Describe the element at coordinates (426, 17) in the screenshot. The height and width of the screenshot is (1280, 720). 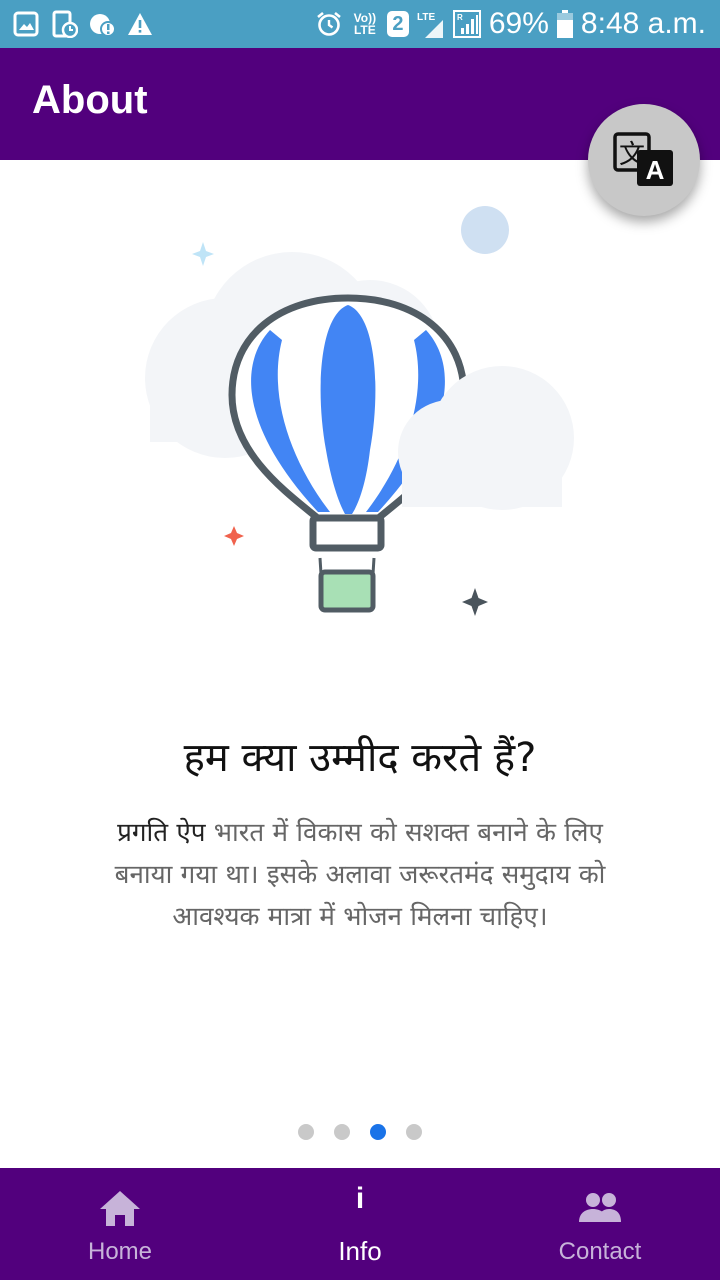
I see `svg-text: LTE` at that location.